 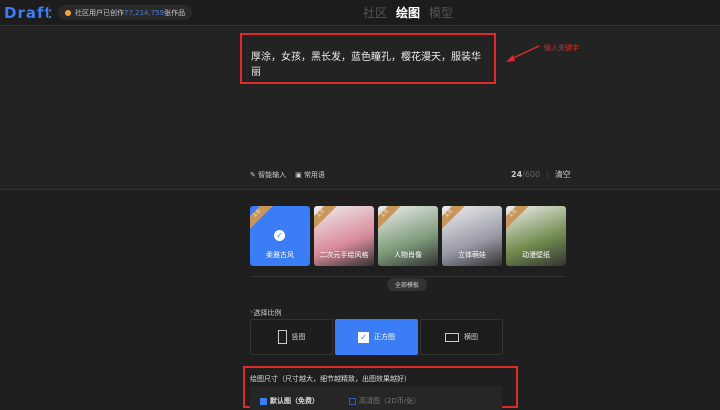 I want to click on size-title: 绘图尺寸（尺寸越大，细节越精致，出图效果越好）, so click(x=330, y=379).